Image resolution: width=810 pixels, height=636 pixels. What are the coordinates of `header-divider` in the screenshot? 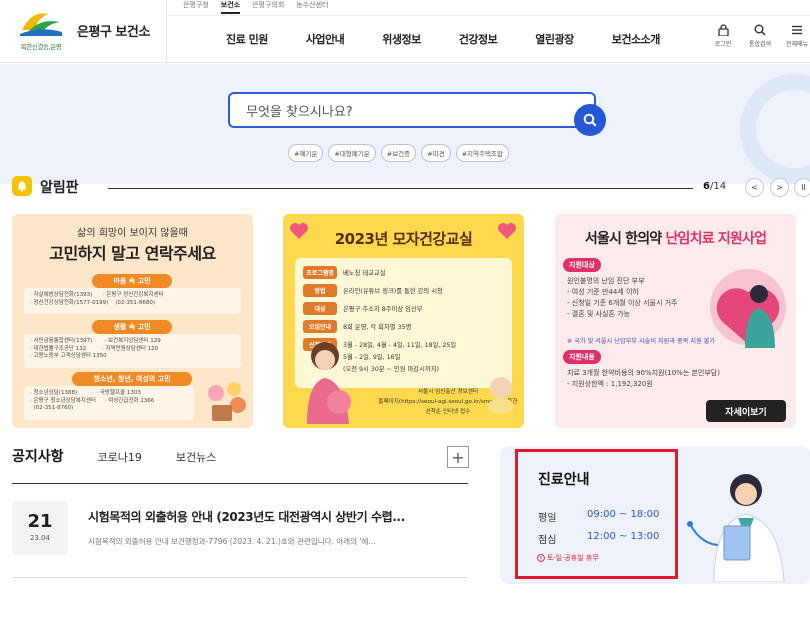 It's located at (166, 31).